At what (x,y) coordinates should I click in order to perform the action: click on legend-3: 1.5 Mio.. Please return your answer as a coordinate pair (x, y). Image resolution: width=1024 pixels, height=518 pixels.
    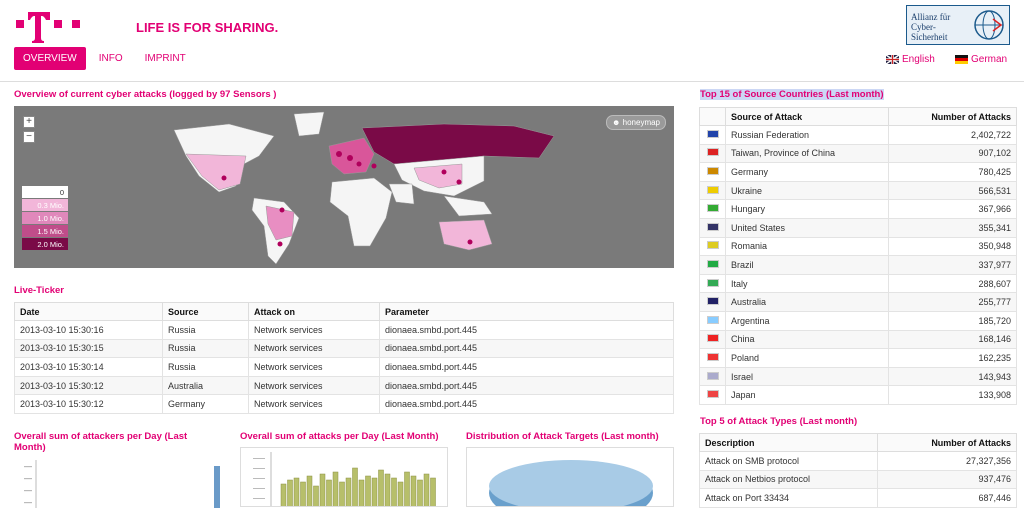
    Looking at the image, I should click on (45, 231).